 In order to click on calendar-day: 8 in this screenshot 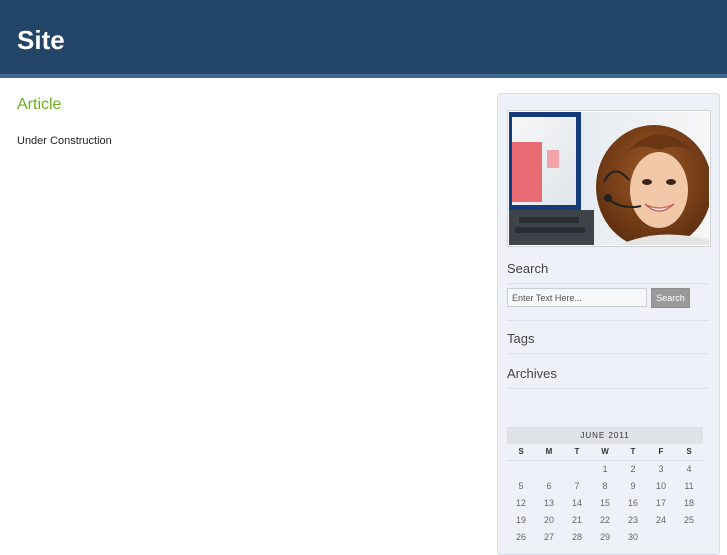, I will do `click(605, 486)`.